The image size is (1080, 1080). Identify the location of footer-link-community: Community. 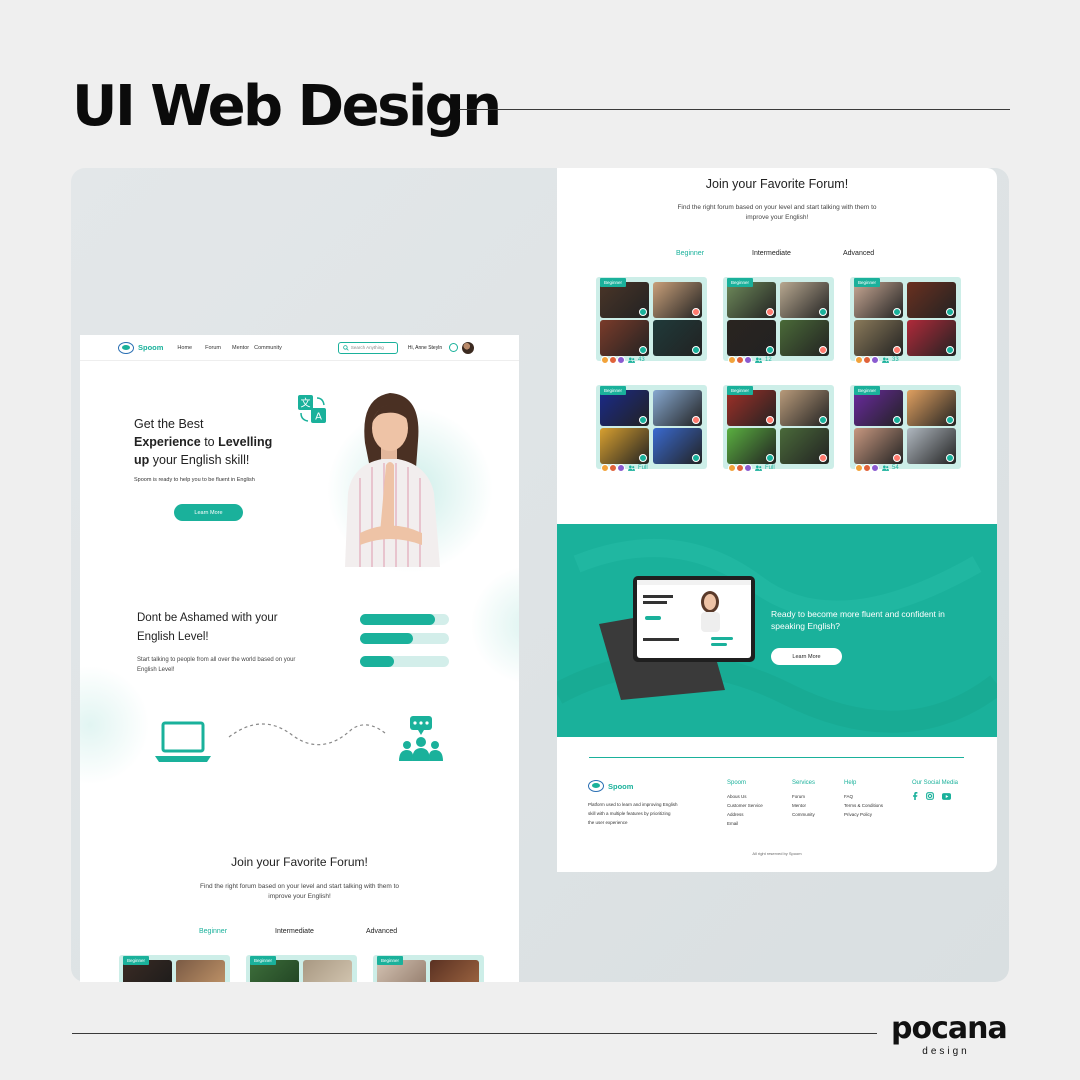
(803, 814).